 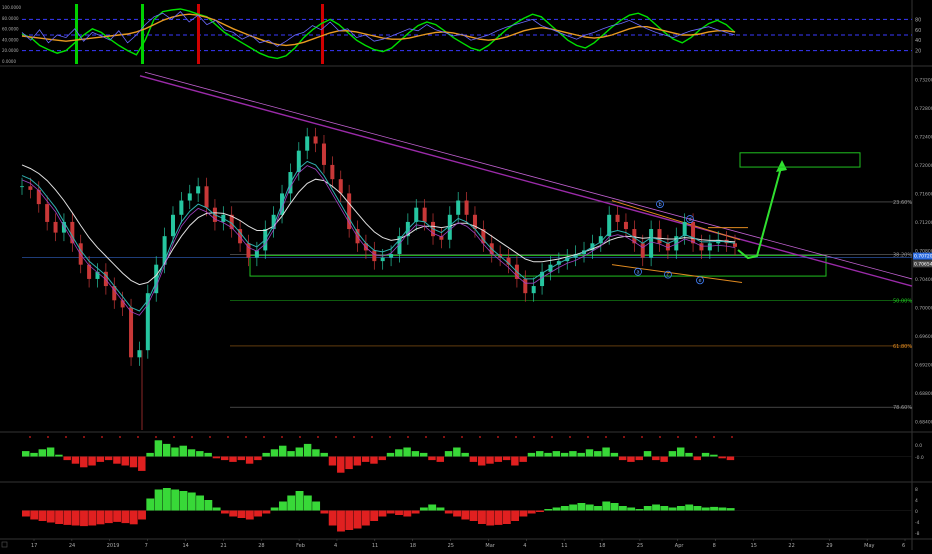 I want to click on fib-level-label: 23.60%, so click(x=902, y=203).